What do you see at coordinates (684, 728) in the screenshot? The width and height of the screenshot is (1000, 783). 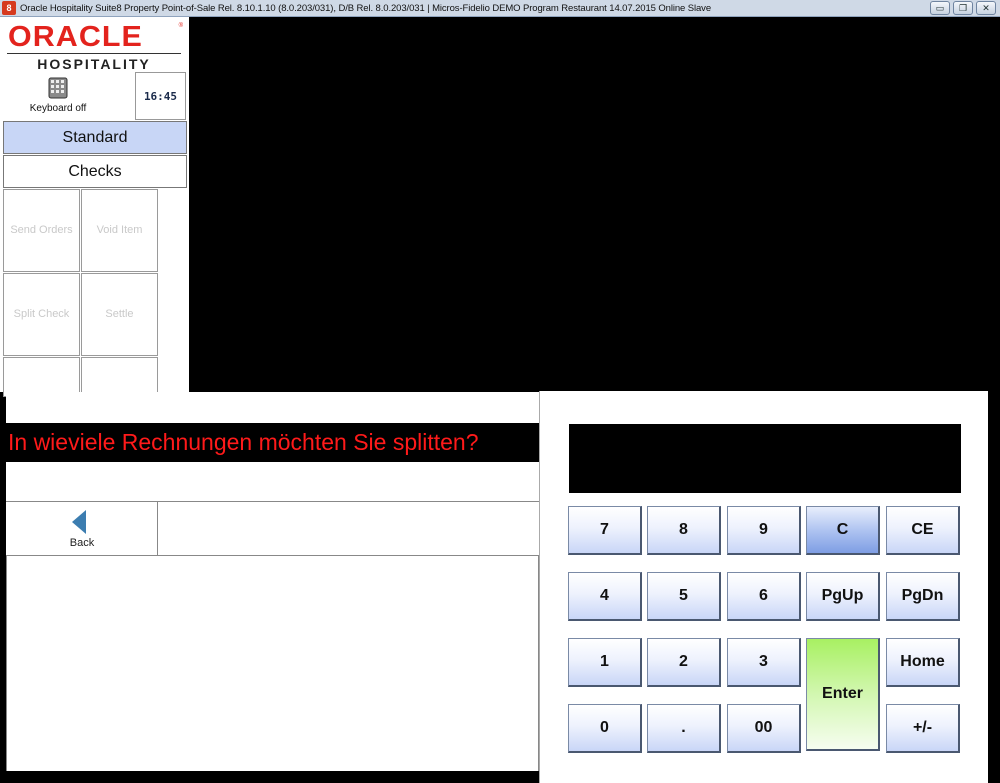 I see `key-decimal: .` at bounding box center [684, 728].